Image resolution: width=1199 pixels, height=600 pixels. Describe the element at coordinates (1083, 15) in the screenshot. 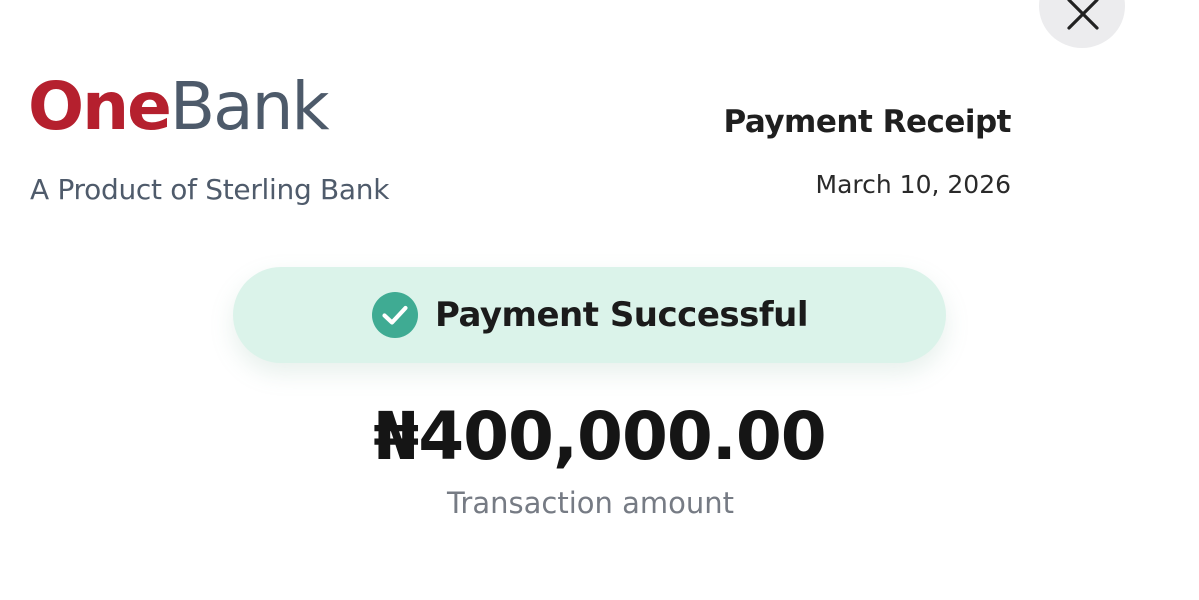

I see `close-icon` at that location.